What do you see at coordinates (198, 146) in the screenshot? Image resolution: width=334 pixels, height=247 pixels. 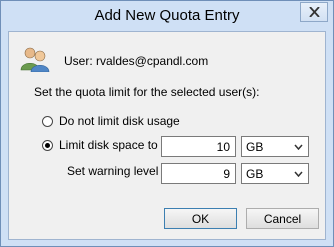 I see `limit-value-input: 10` at bounding box center [198, 146].